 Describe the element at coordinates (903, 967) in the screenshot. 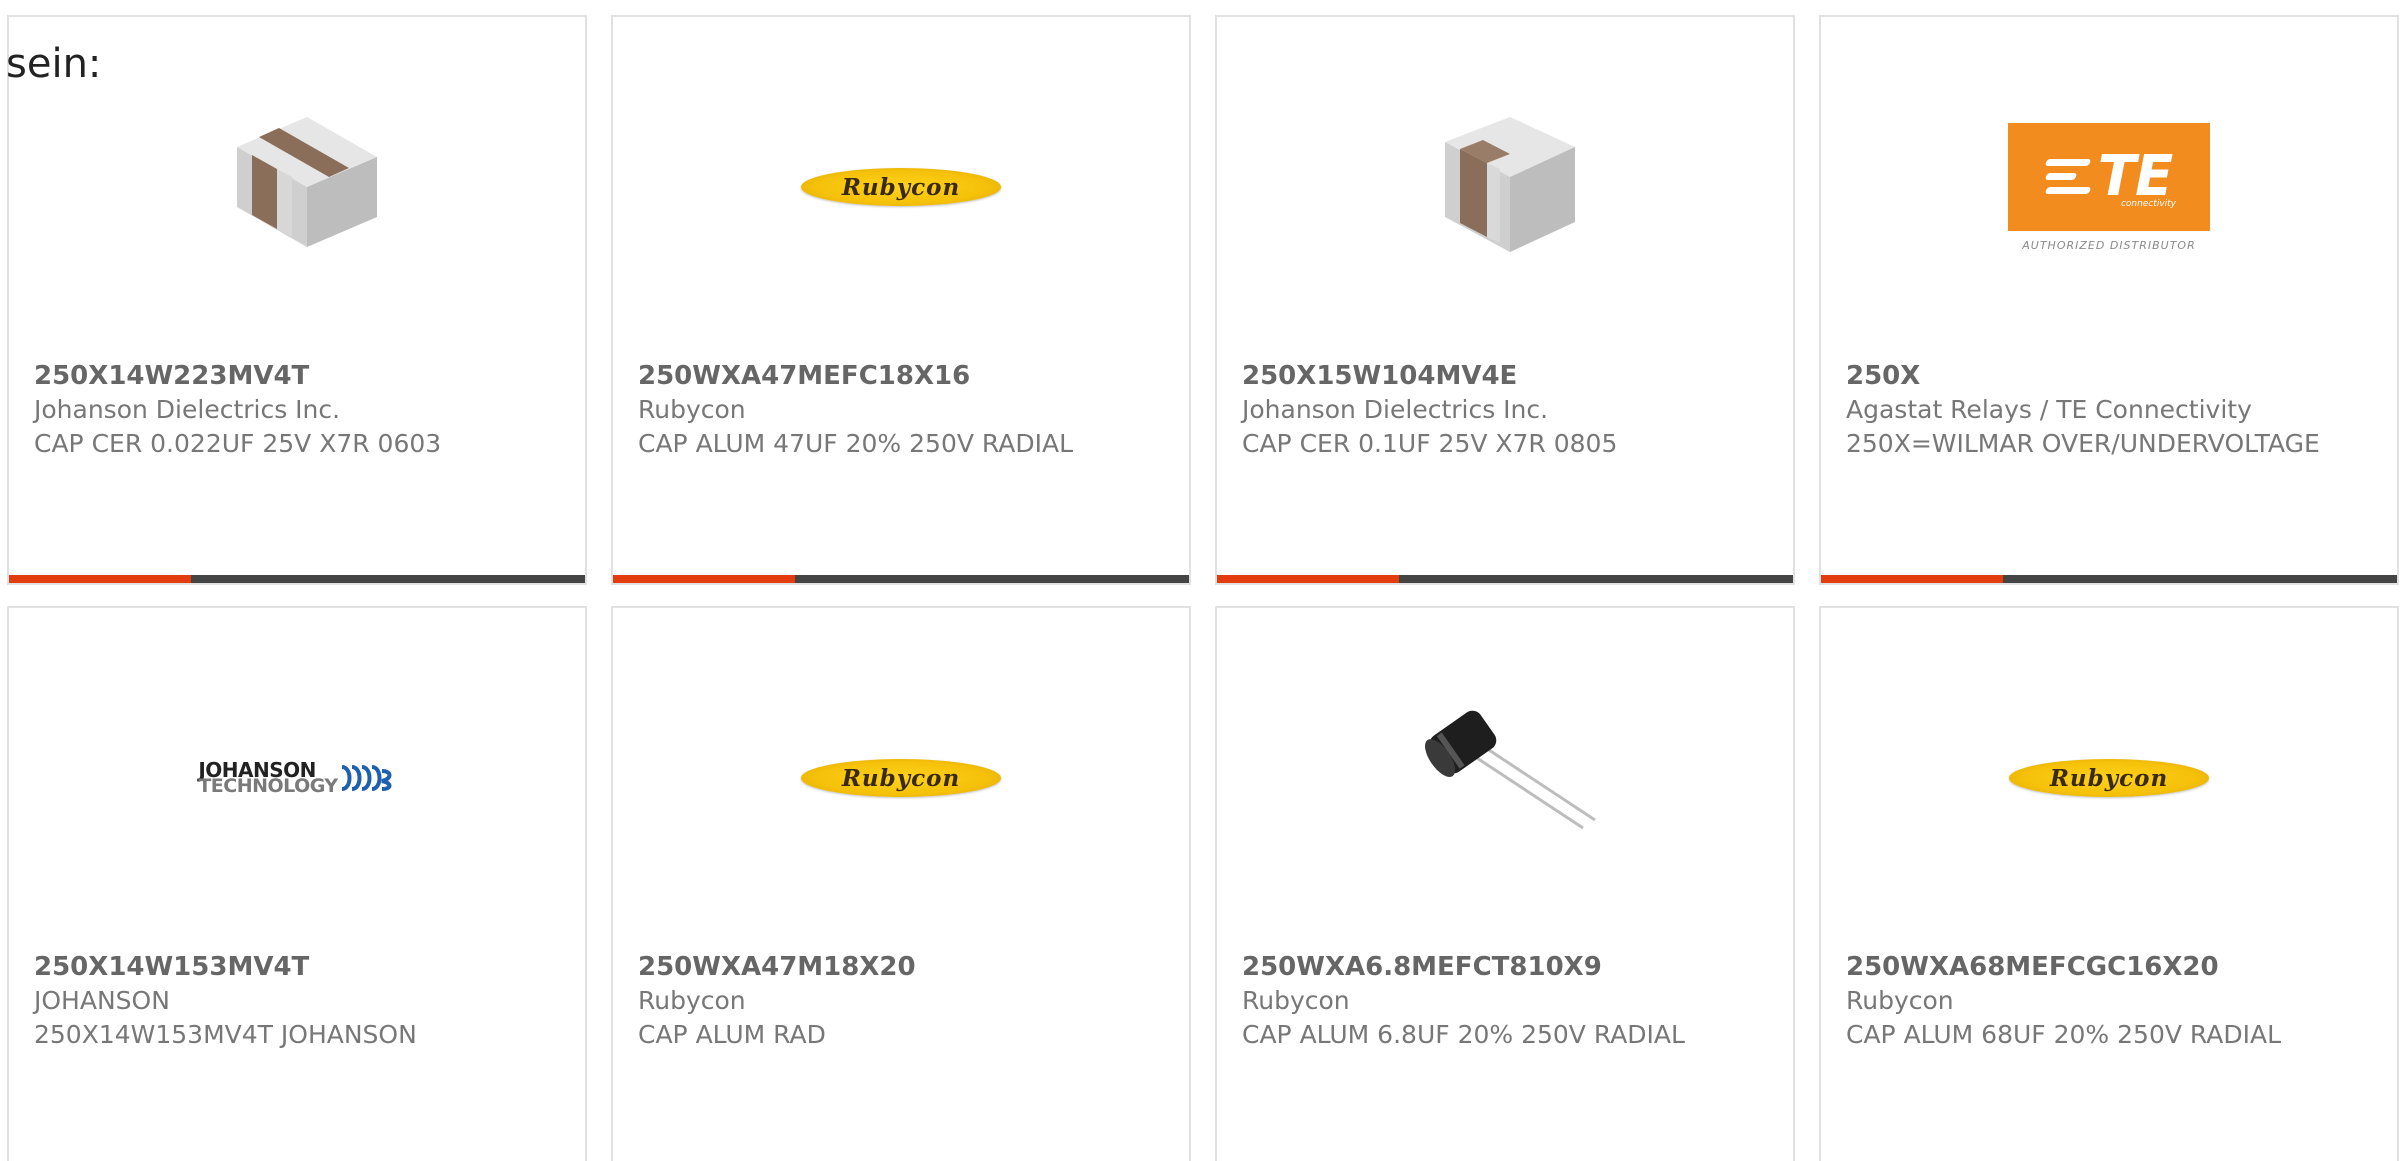

I see `part-number-link: 250WXA47M18X20` at that location.